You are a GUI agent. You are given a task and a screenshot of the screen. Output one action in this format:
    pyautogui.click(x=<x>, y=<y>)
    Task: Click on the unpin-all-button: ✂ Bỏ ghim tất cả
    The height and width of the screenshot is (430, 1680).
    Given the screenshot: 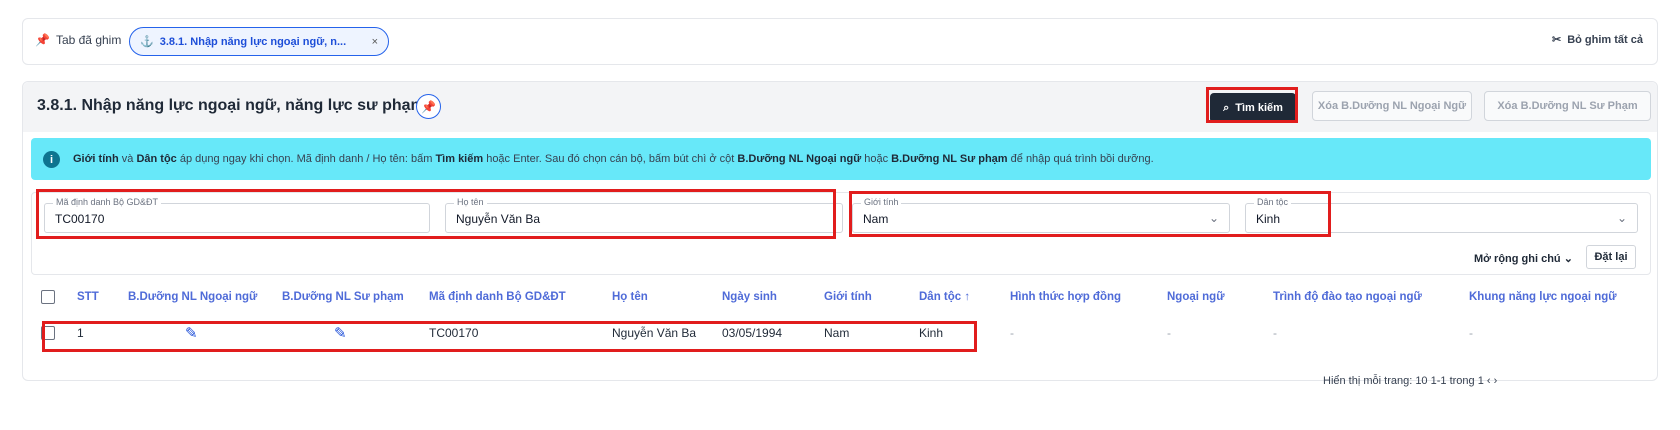 What is the action you would take?
    pyautogui.click(x=1597, y=40)
    